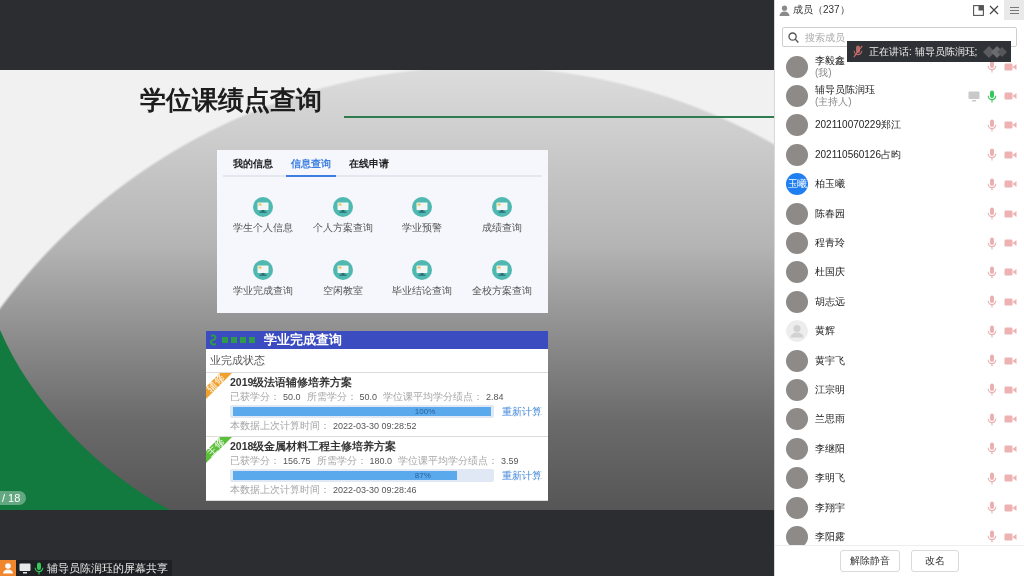 This screenshot has height=576, width=1024. Describe the element at coordinates (833, 102) in the screenshot. I see `member-role: (主持人)` at that location.